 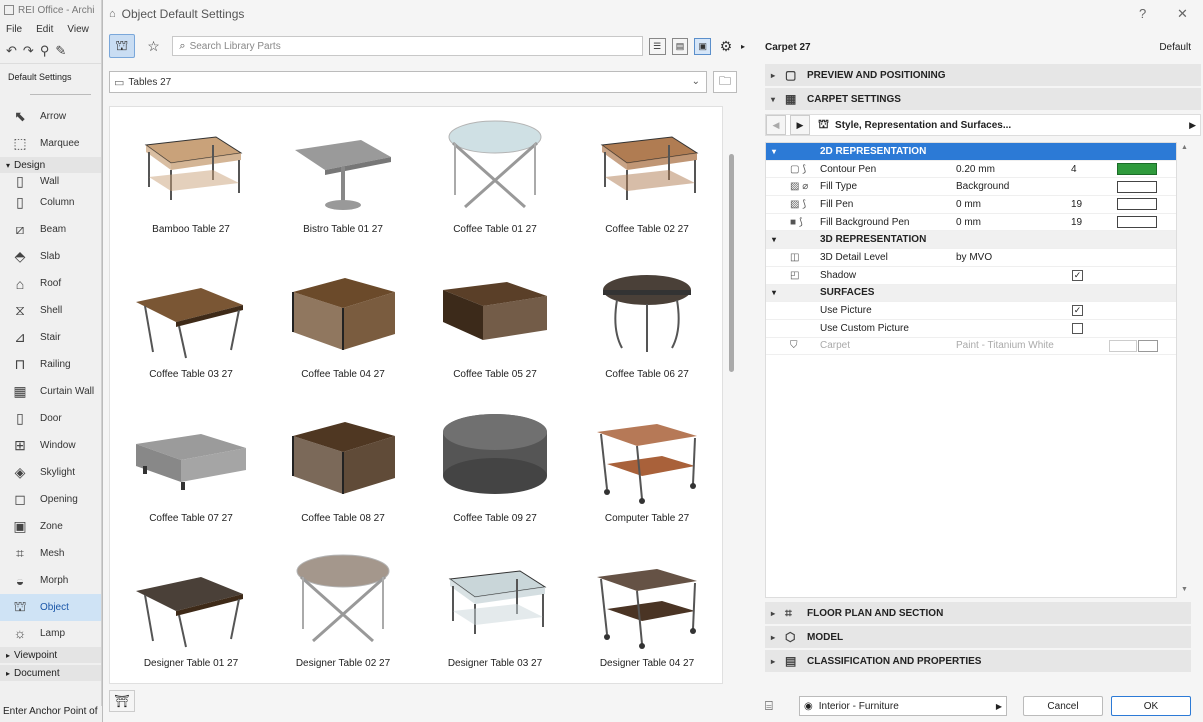 What do you see at coordinates (78, 29) in the screenshot?
I see `menu-view: View` at bounding box center [78, 29].